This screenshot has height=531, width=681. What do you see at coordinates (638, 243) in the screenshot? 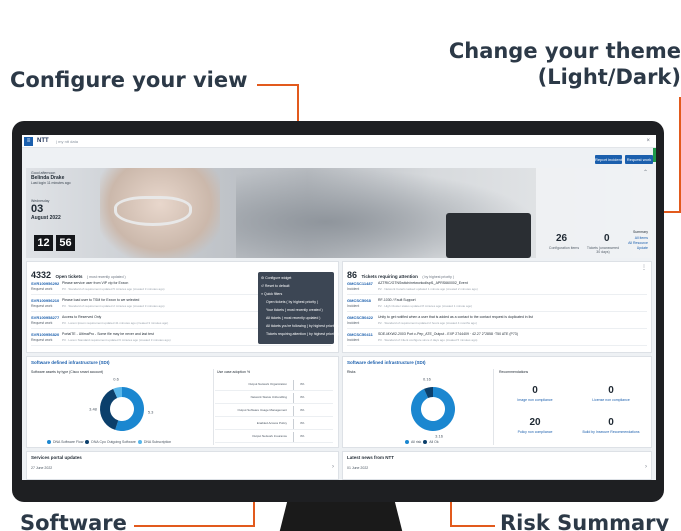
I see `summary-links: All items All Resource Update` at bounding box center [638, 243].